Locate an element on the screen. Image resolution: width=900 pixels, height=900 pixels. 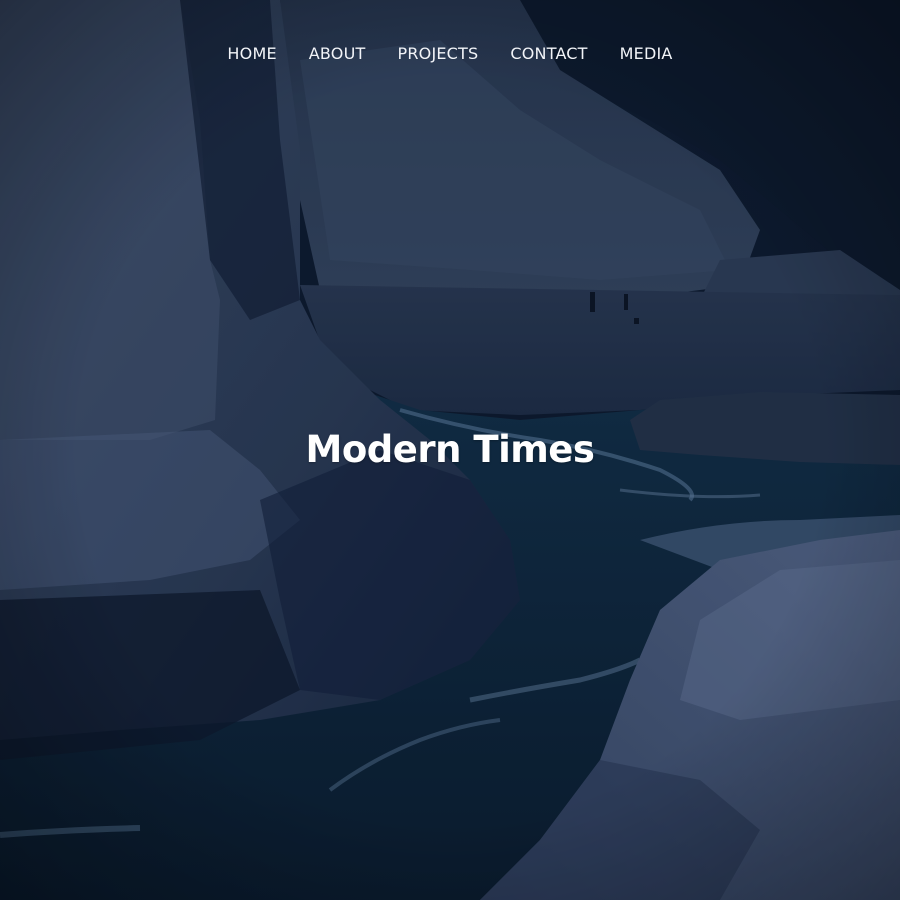
nav-item-contact: CONTACT is located at coordinates (548, 54).